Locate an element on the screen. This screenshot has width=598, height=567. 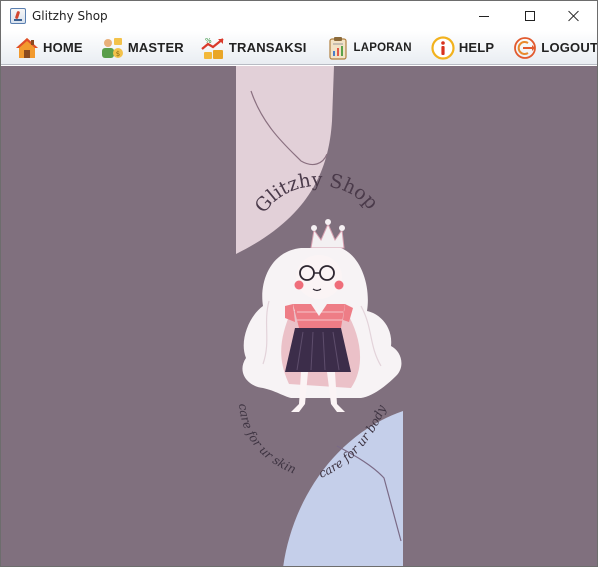
java-app-icon is located at coordinates (18, 16).